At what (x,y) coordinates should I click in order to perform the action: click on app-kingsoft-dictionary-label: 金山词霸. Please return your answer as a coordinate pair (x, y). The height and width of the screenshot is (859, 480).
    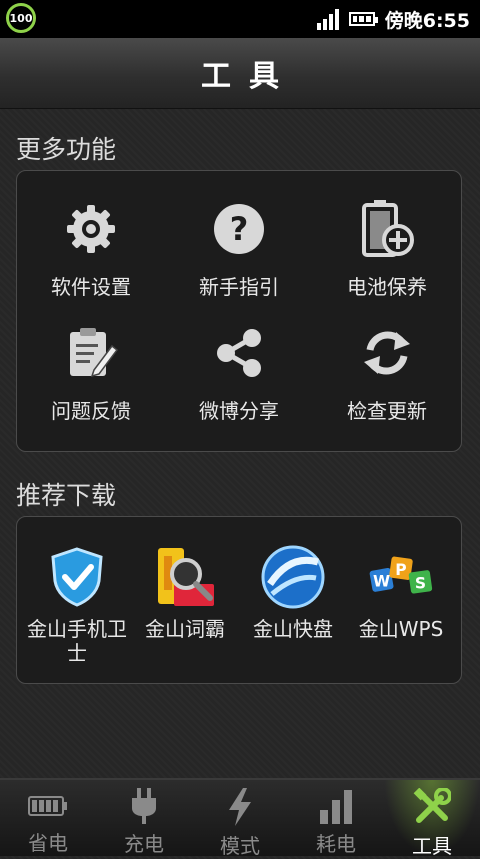
    Looking at the image, I should click on (185, 629).